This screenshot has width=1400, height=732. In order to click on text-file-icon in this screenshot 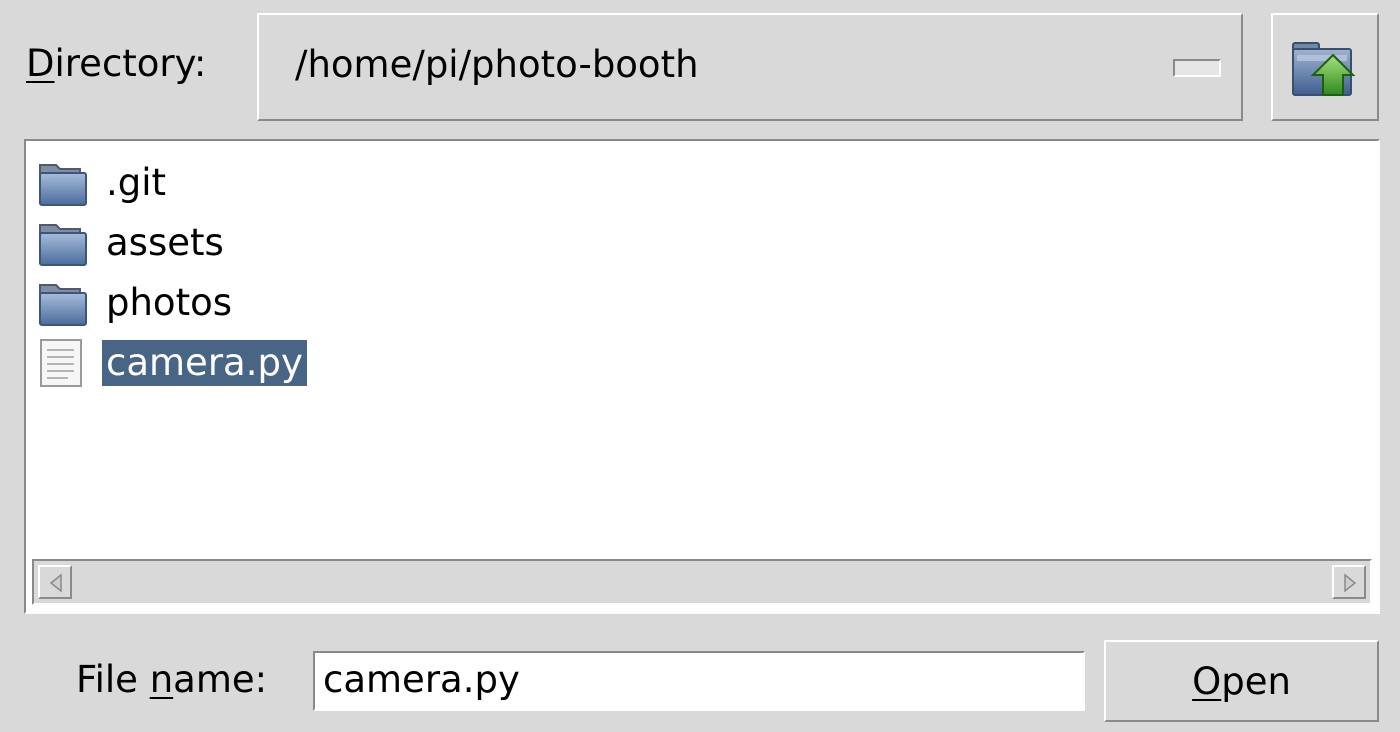, I will do `click(65, 363)`.